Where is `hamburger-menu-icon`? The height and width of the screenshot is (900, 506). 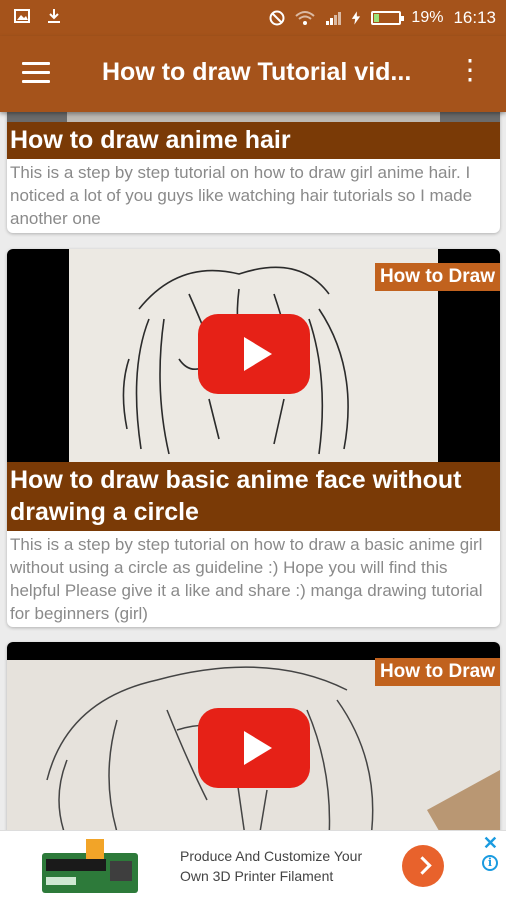 hamburger-menu-icon is located at coordinates (36, 74).